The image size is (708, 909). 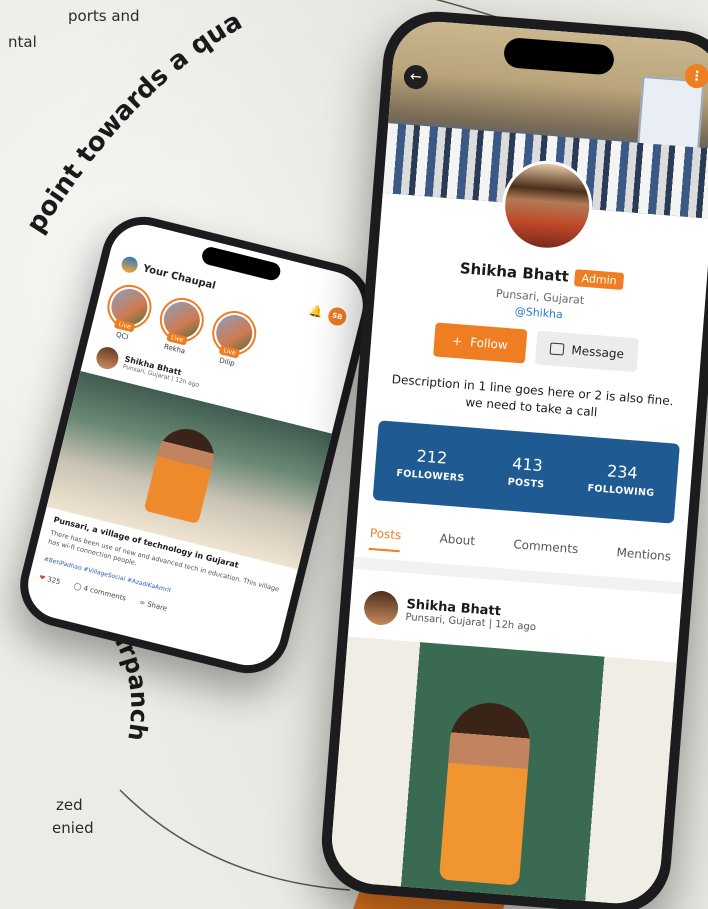 I want to click on stat-followers: 212 FOLLOWERS, so click(x=431, y=464).